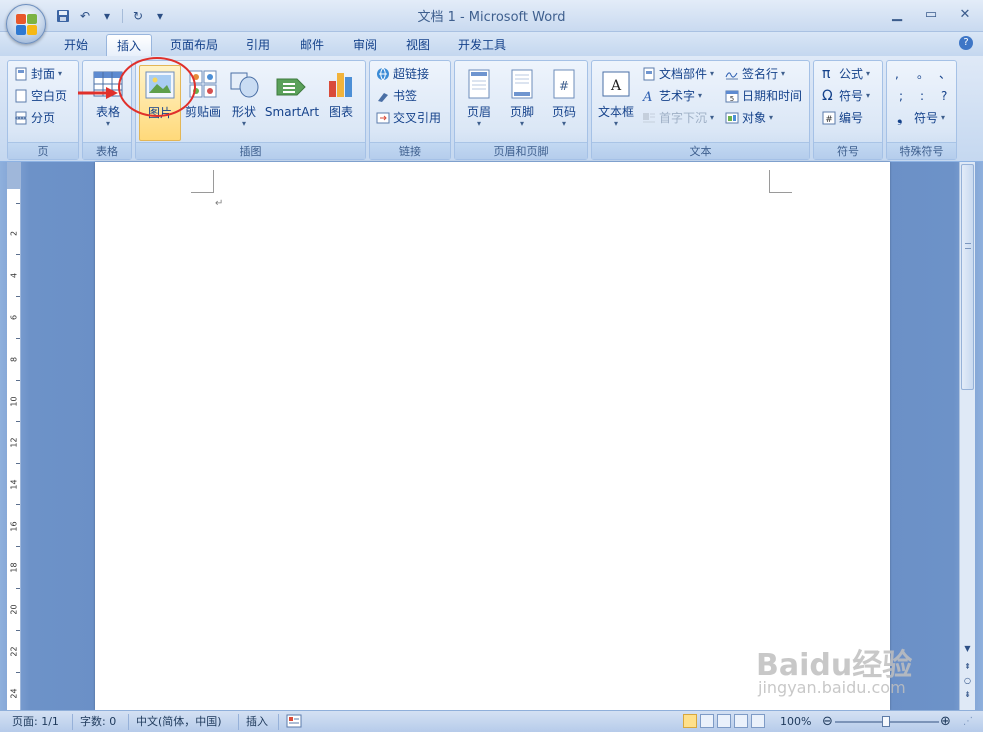 This screenshot has width=983, height=732. What do you see at coordinates (967, 648) in the screenshot?
I see `scroll-down-icon: ▼` at bounding box center [967, 648].